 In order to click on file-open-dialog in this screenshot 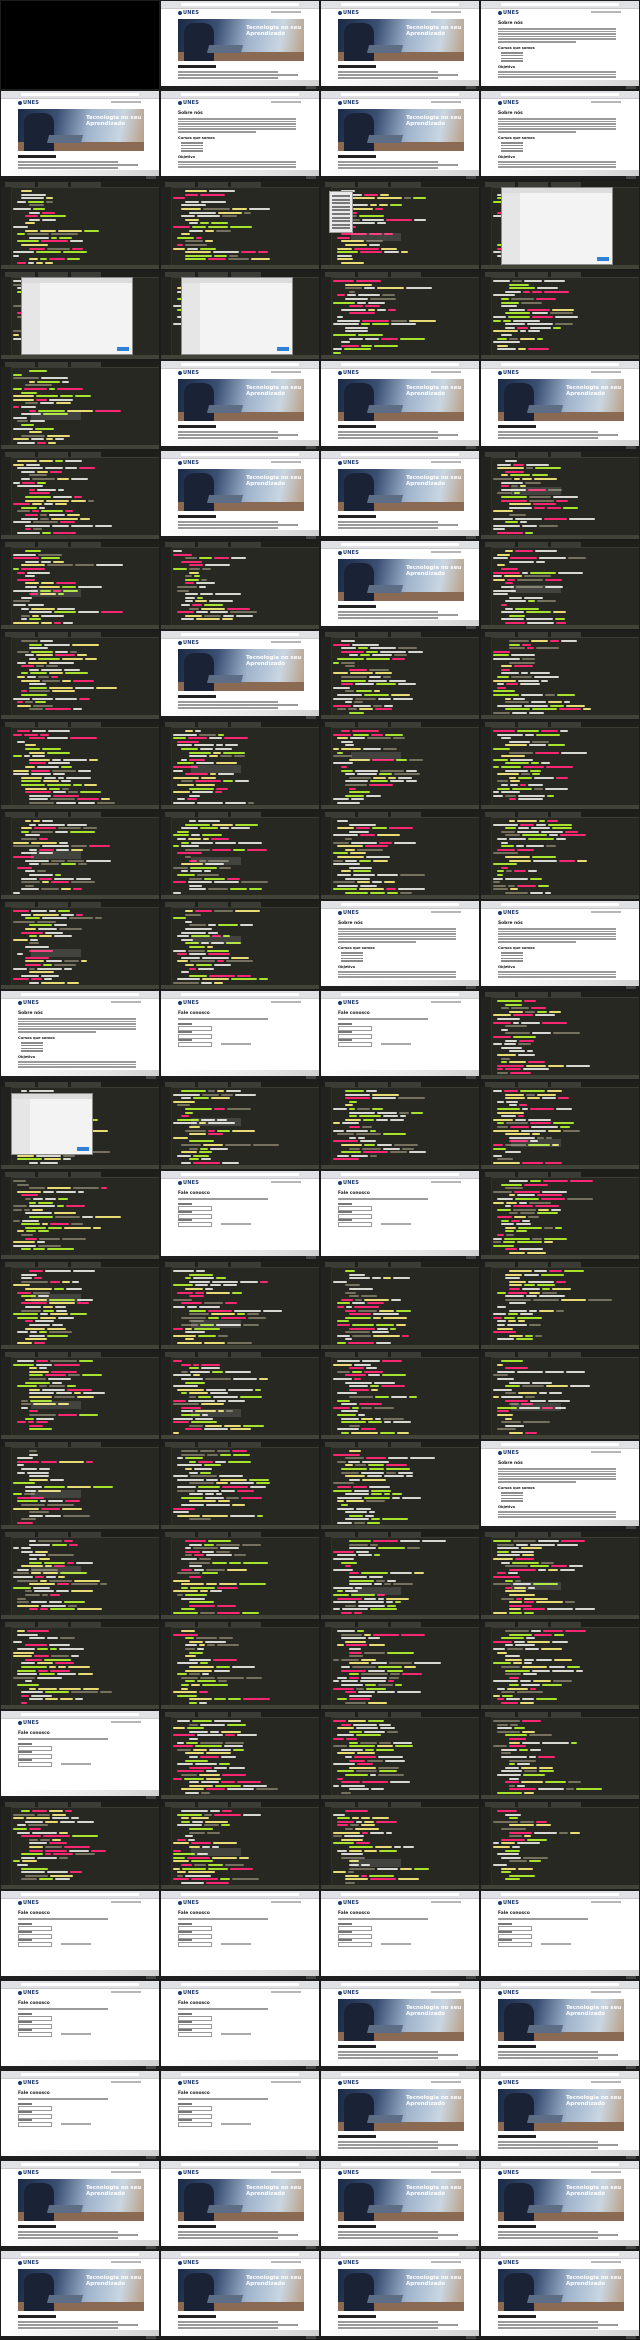, I will do `click(77, 316)`.